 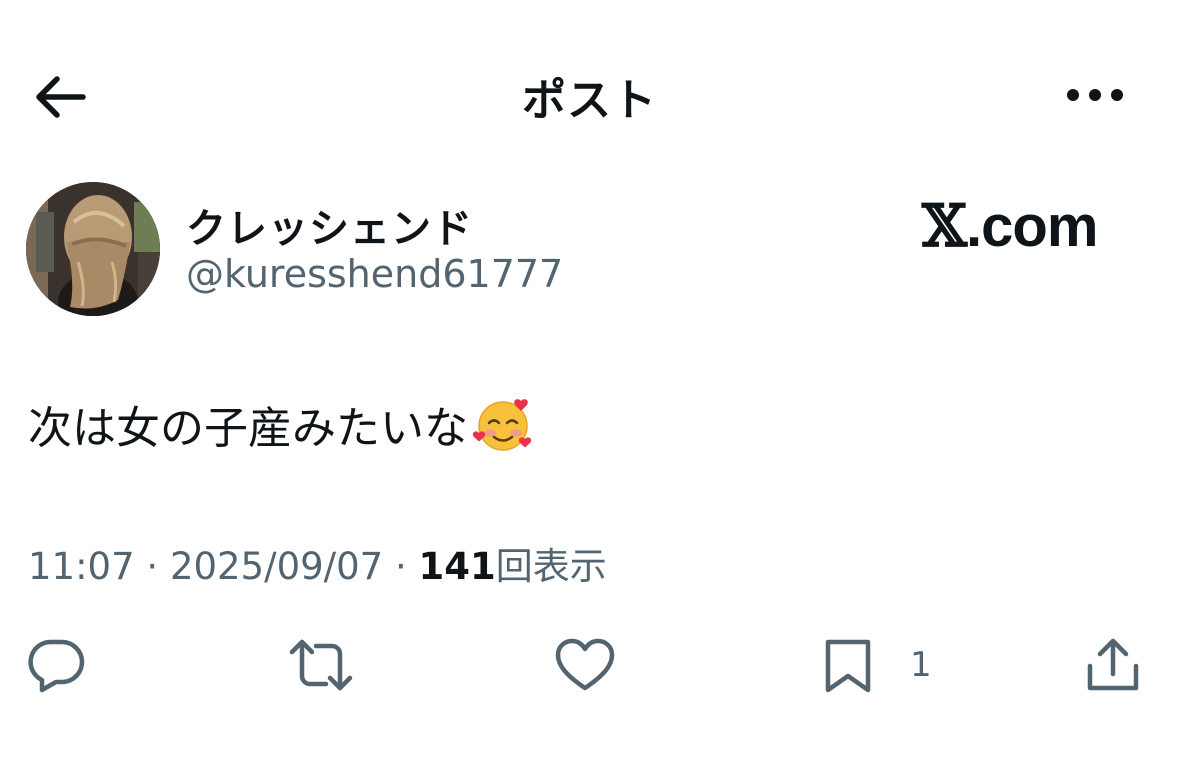 I want to click on post-text: 次は女の子産みたいな, so click(x=281, y=424).